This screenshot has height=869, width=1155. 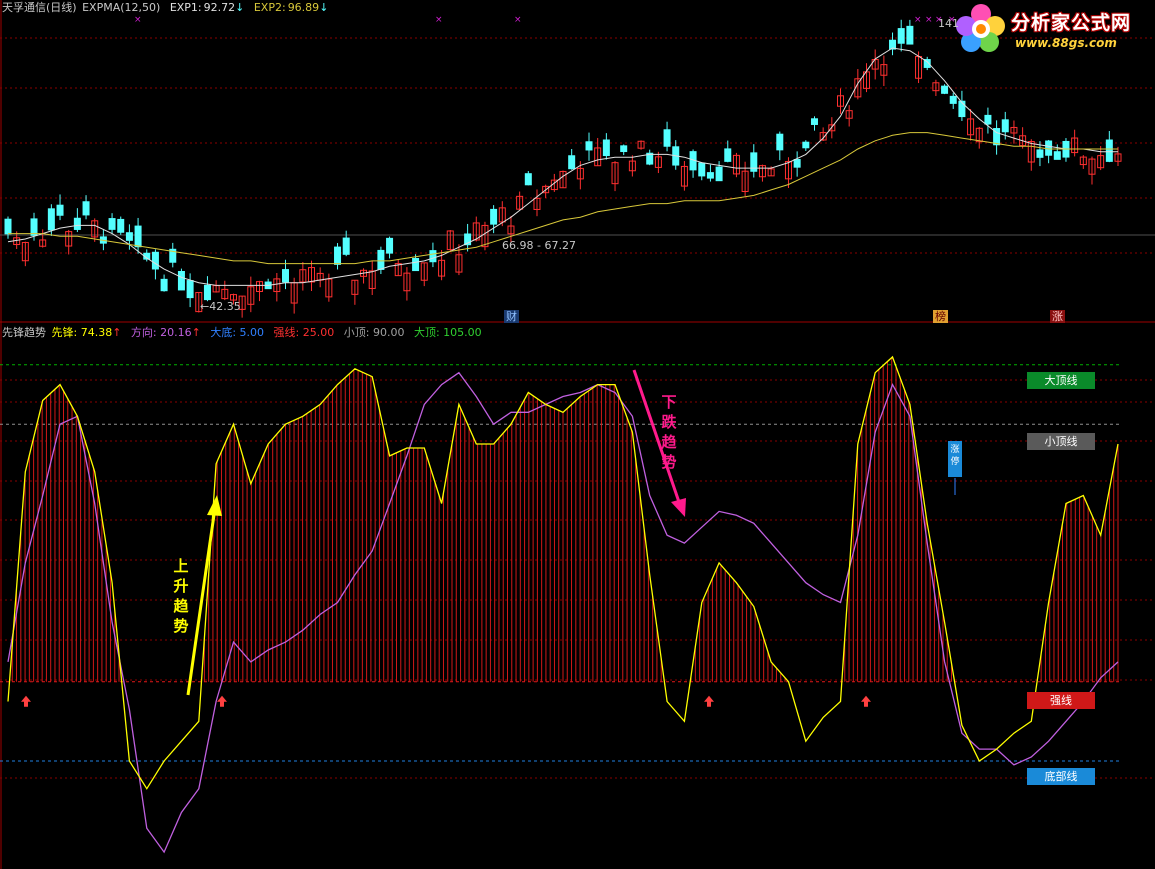 I want to click on down-trend-label: 下跌趋势, so click(x=669, y=432).